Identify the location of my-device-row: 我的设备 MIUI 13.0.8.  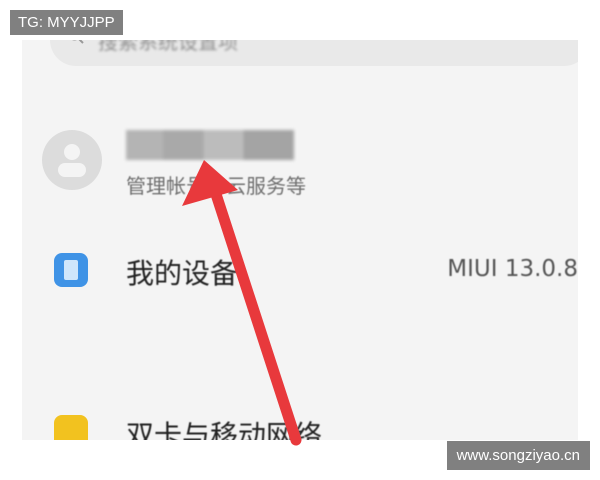
(300, 270).